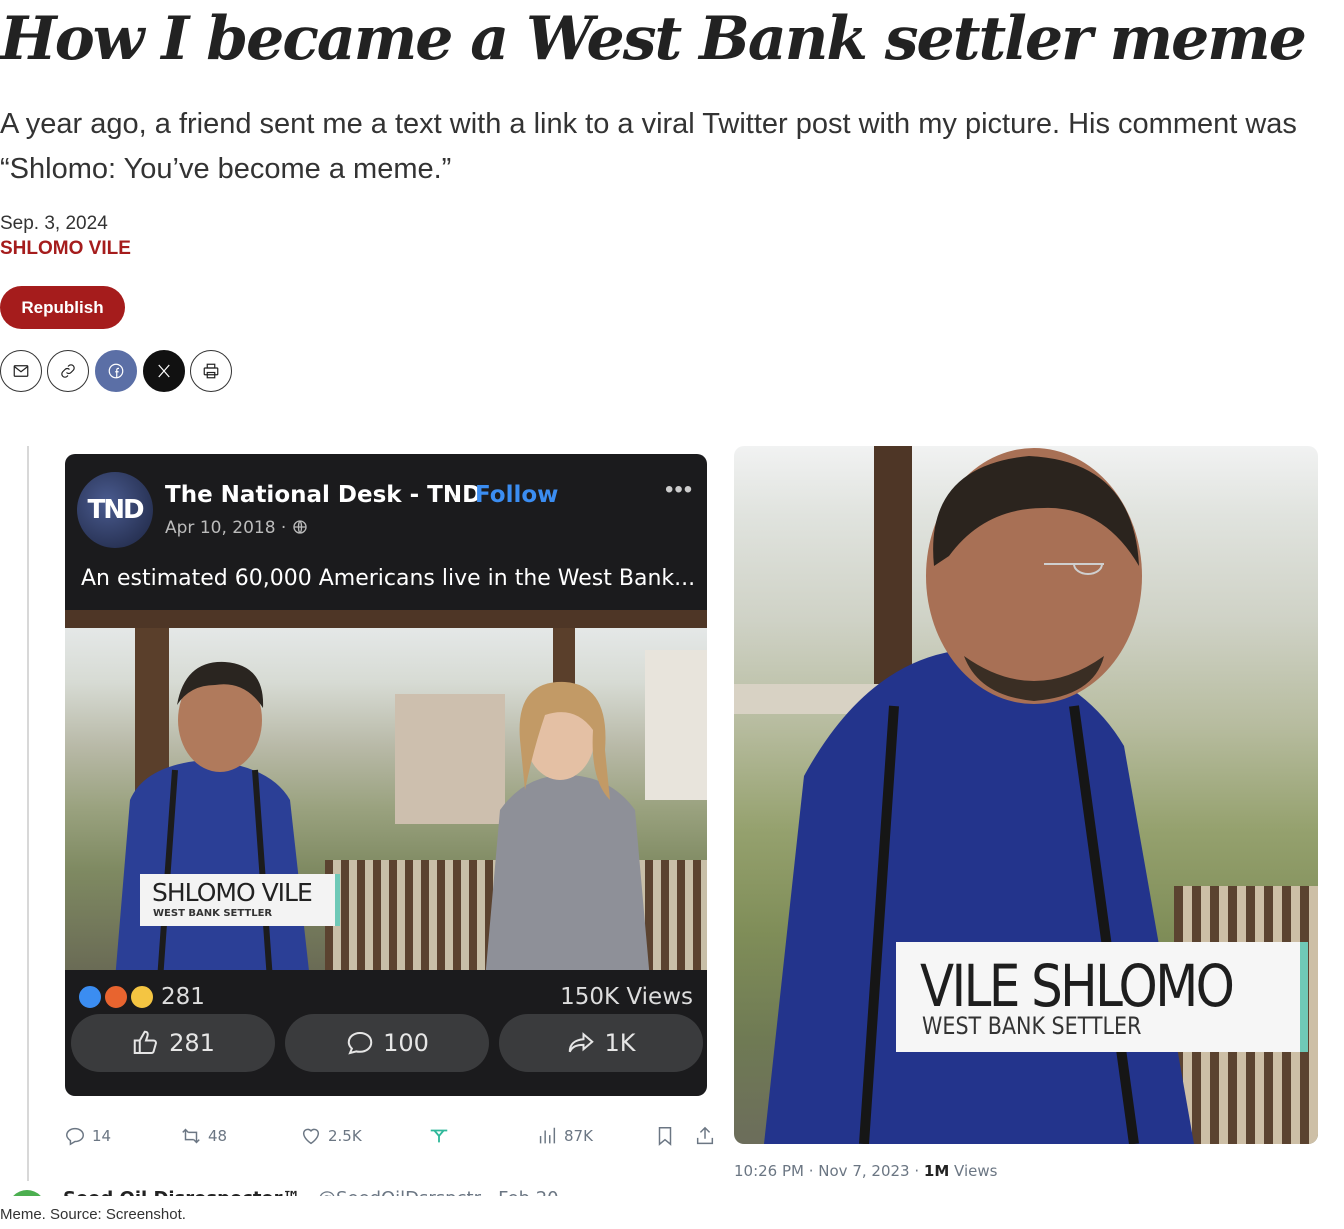  Describe the element at coordinates (75, 1136) in the screenshot. I see `reply-icon` at that location.